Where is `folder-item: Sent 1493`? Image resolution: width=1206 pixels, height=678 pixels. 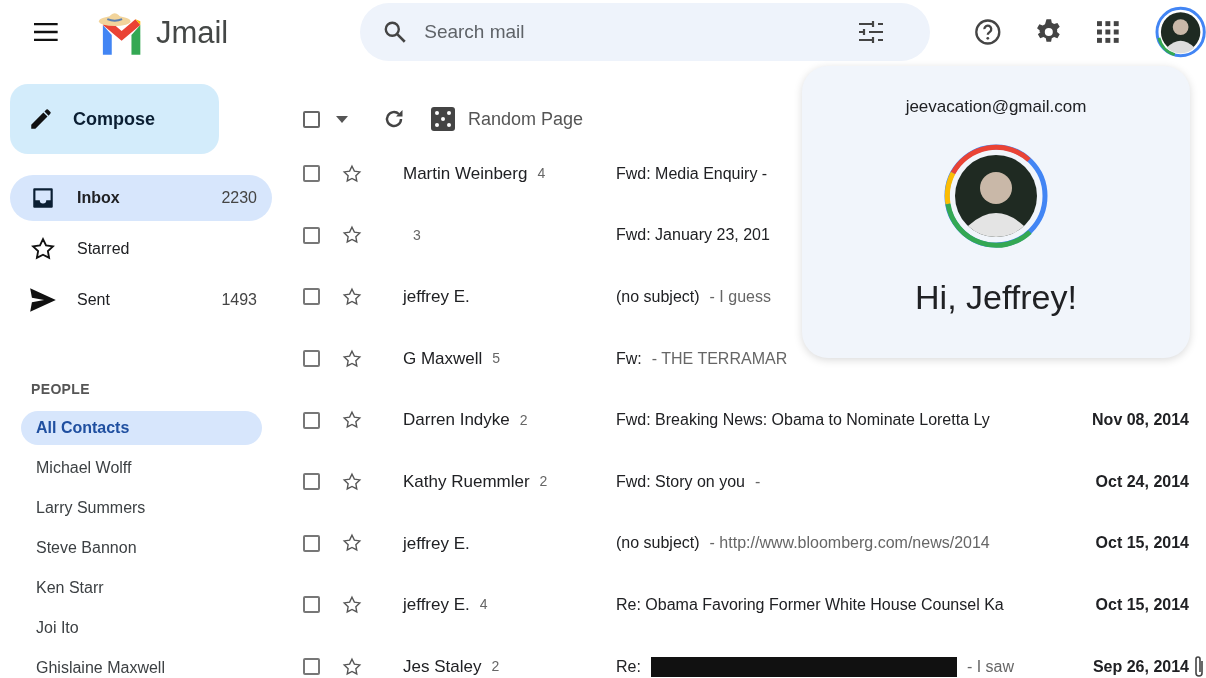 folder-item: Sent 1493 is located at coordinates (141, 300).